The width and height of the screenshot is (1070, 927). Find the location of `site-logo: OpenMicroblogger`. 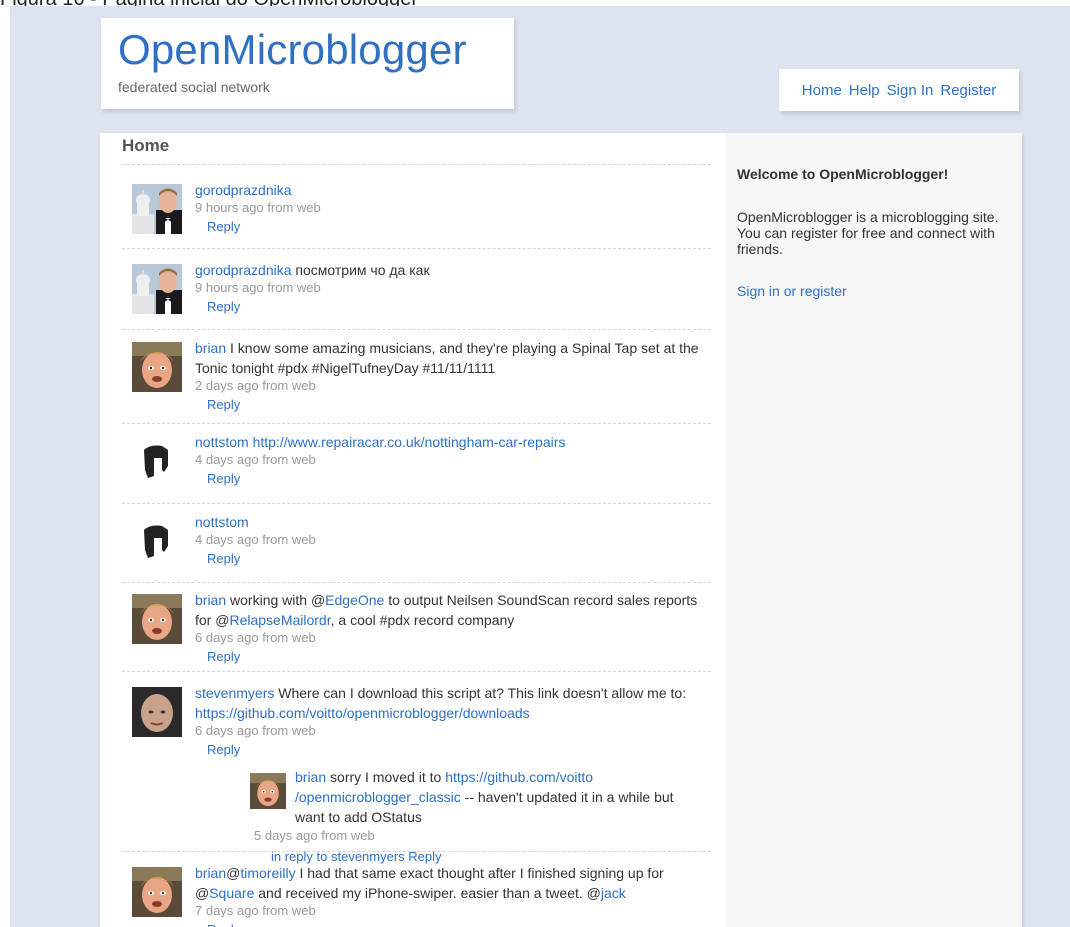

site-logo: OpenMicroblogger is located at coordinates (292, 50).